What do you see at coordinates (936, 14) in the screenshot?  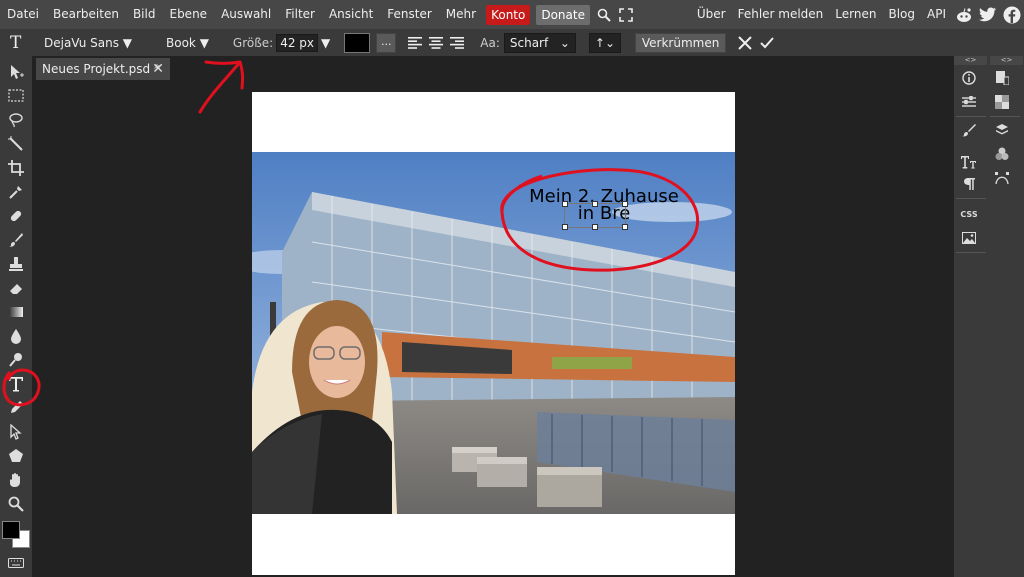 I see `link-api: API` at bounding box center [936, 14].